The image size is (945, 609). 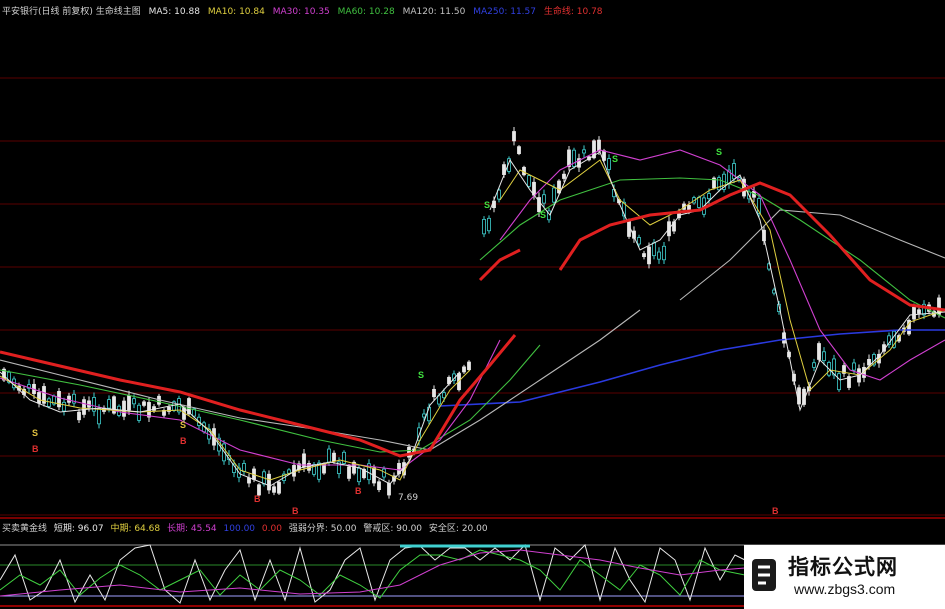 I want to click on ma60-value: MA60: 10.28, so click(x=366, y=12).